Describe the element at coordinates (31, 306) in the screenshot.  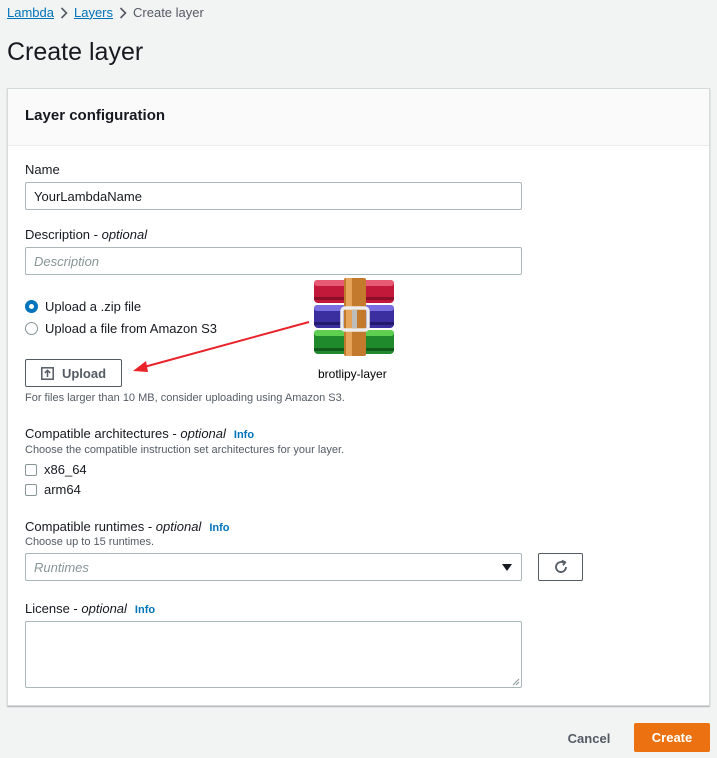
I see `radio-checked-icon` at that location.